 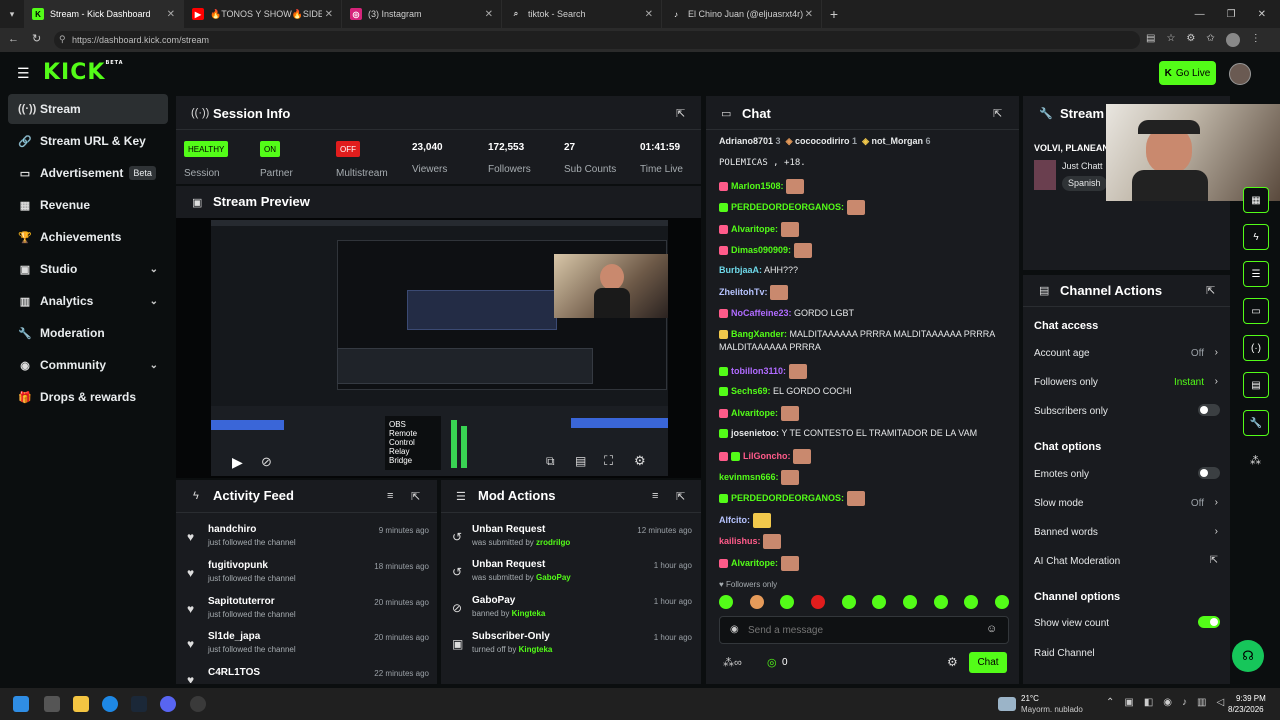 What do you see at coordinates (1246, 709) in the screenshot?
I see `clock-date: 8/23/2026` at bounding box center [1246, 709].